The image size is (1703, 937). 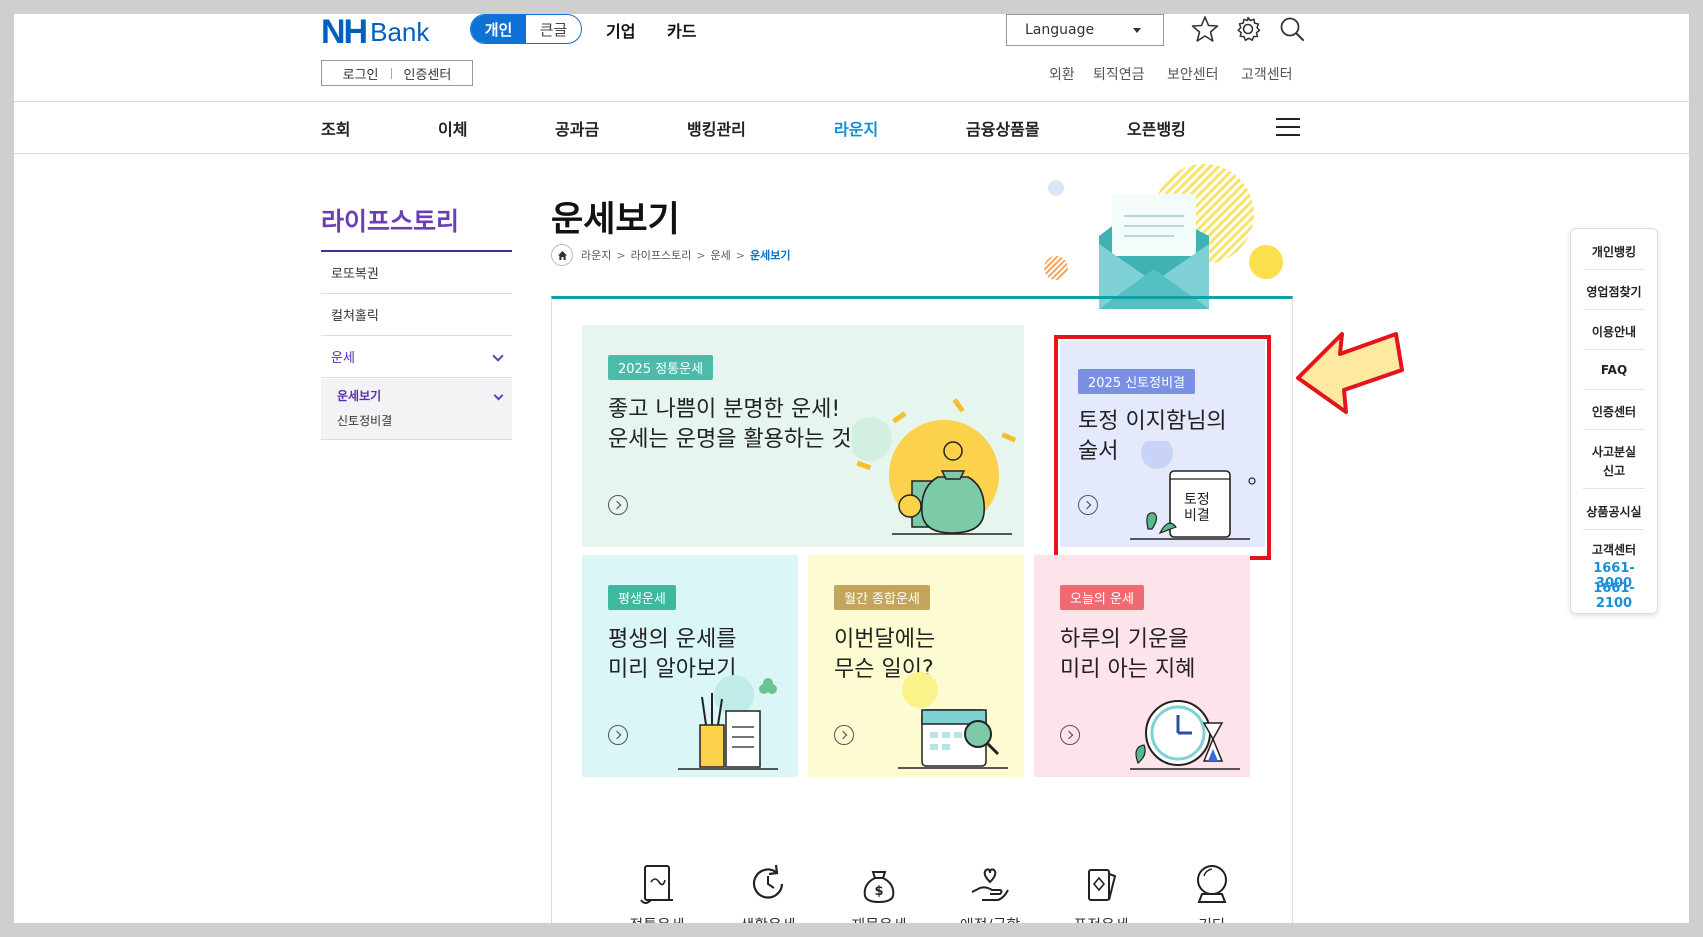 I want to click on lnb-submenu: 운세보기 신토정비결, so click(x=416, y=409).